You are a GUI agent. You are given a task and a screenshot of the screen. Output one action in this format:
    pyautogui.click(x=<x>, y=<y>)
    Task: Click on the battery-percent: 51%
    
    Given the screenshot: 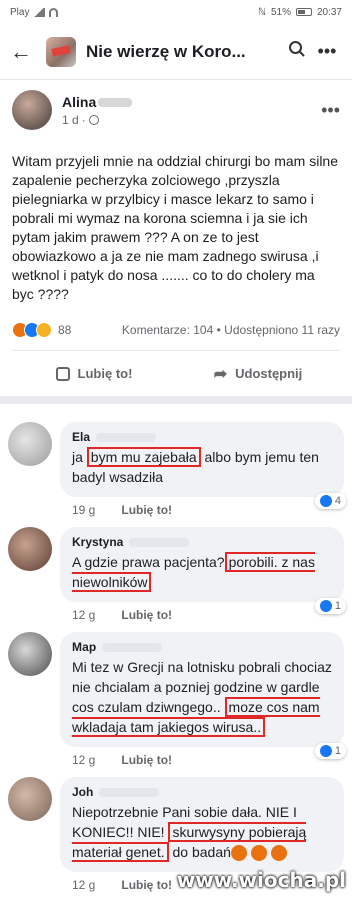 What is the action you would take?
    pyautogui.click(x=280, y=12)
    